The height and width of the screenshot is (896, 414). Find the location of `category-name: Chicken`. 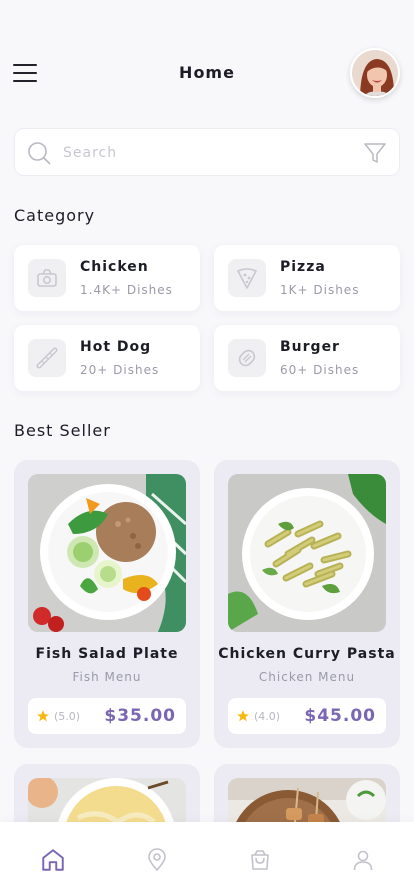

category-name: Chicken is located at coordinates (114, 267).